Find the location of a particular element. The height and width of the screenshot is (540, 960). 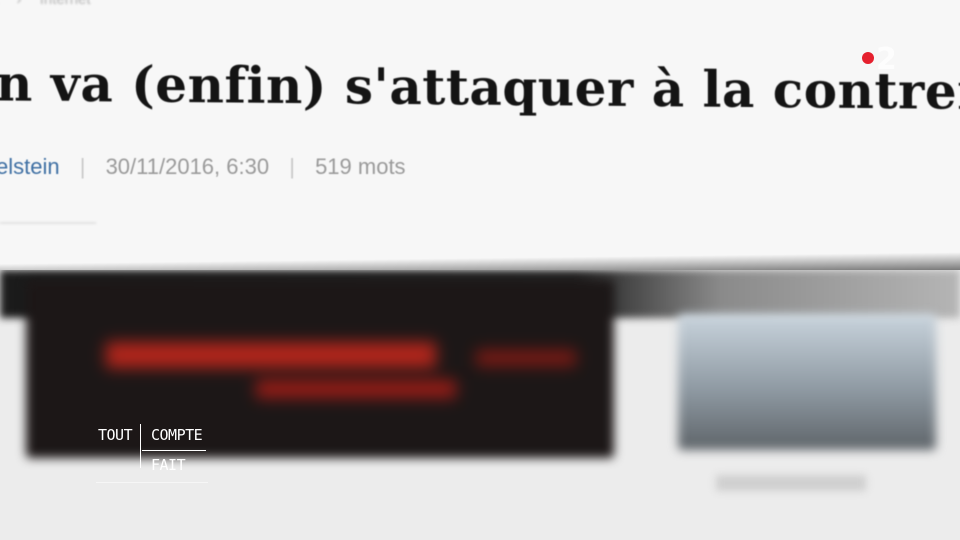

breadcrumb: a › Internet is located at coordinates (52, 4).